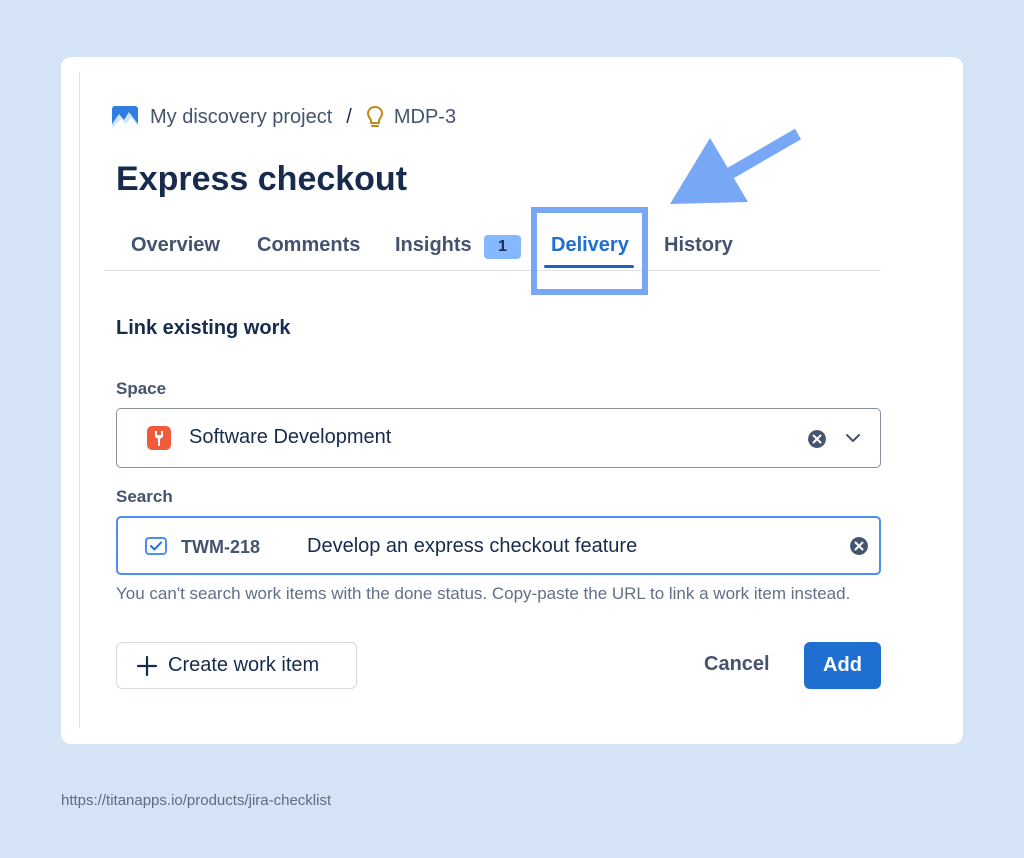  What do you see at coordinates (853, 438) in the screenshot?
I see `chevron-down-icon` at bounding box center [853, 438].